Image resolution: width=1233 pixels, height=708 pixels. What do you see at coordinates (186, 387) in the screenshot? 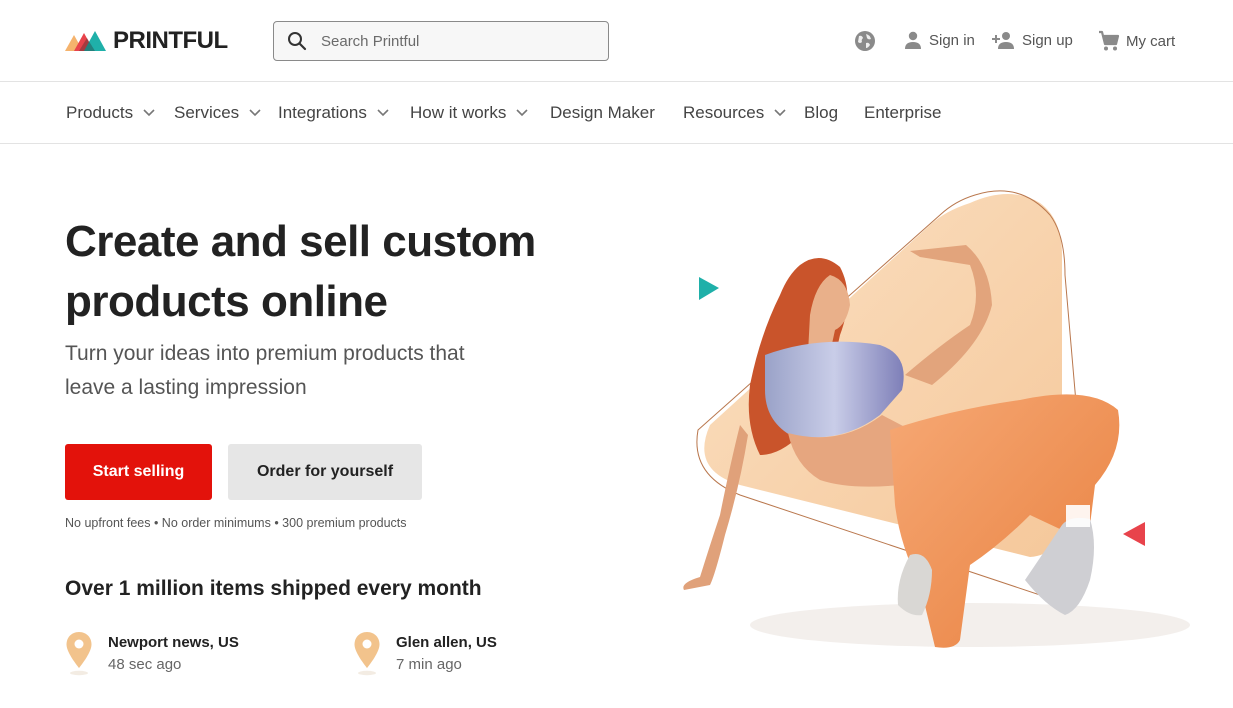
I see `hero-subtitle-line: leave a lasting impression` at bounding box center [186, 387].